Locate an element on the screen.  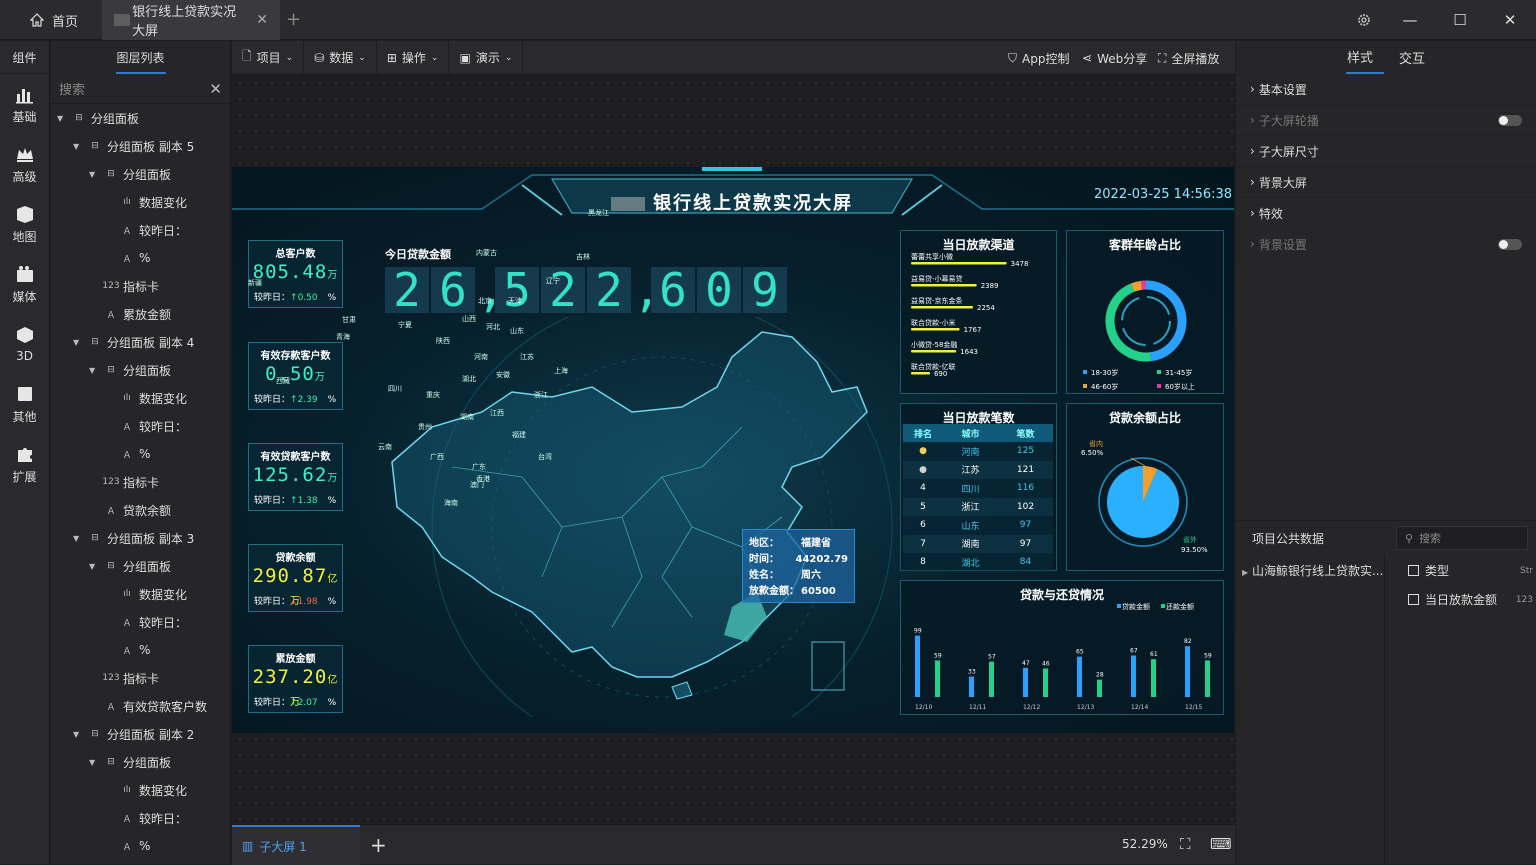
add-tab-icon: + is located at coordinates (293, 19).